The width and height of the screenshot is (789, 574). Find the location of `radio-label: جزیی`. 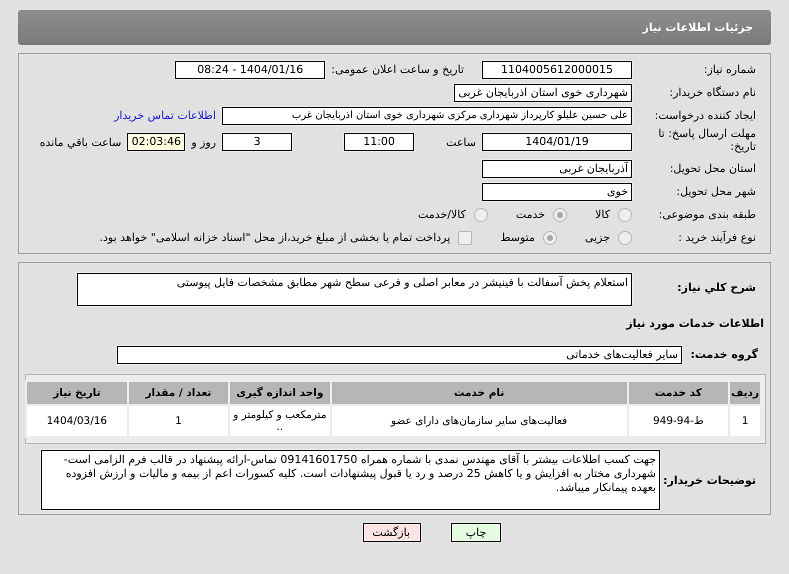

radio-label: جزیی is located at coordinates (597, 237).